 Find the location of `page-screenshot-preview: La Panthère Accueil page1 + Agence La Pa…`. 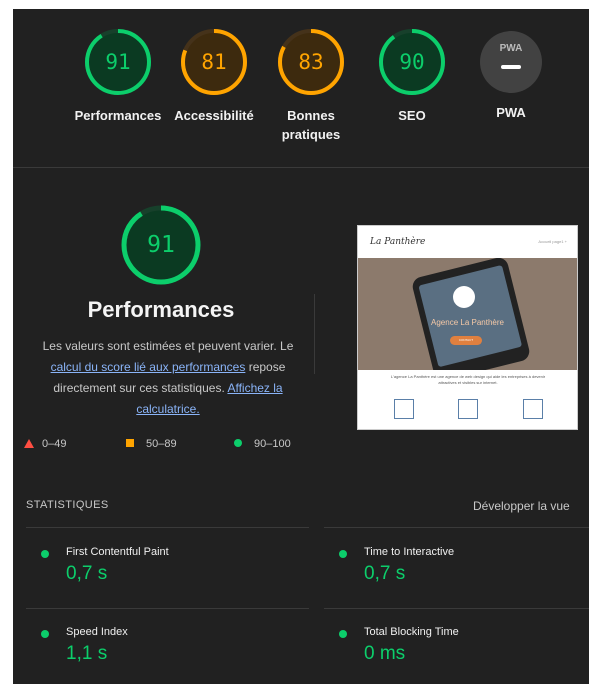

page-screenshot-preview: La Panthère Accueil page1 + Agence La Pa… is located at coordinates (467, 327).